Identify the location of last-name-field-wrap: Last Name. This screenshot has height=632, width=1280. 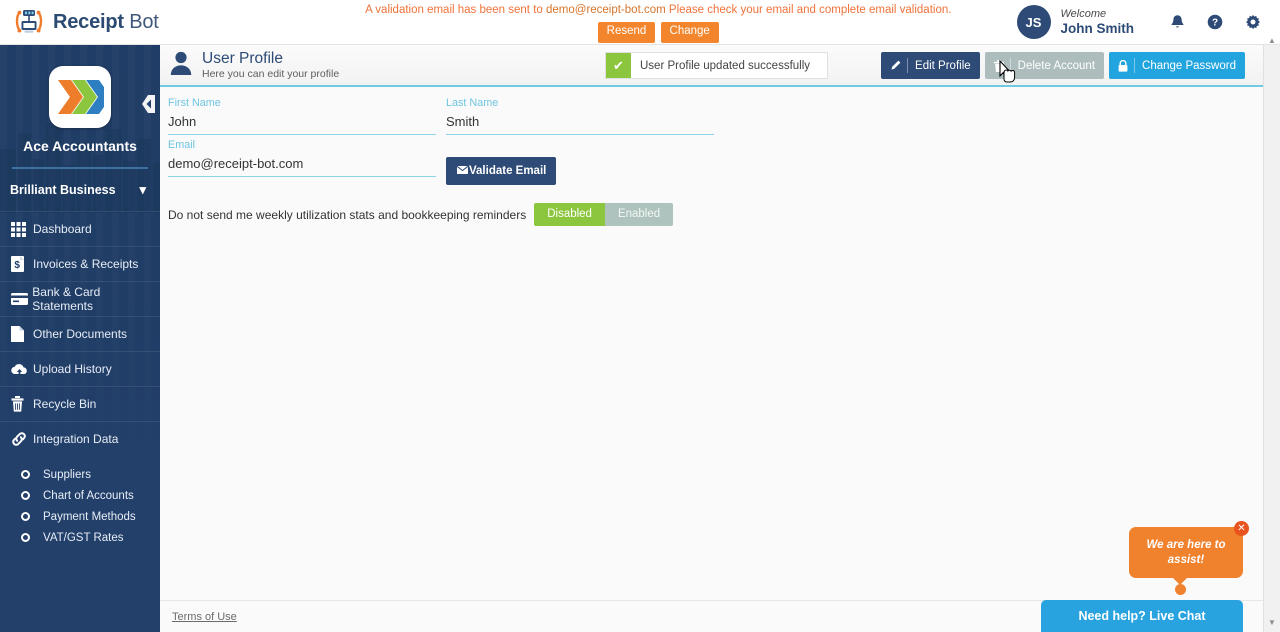
(580, 114).